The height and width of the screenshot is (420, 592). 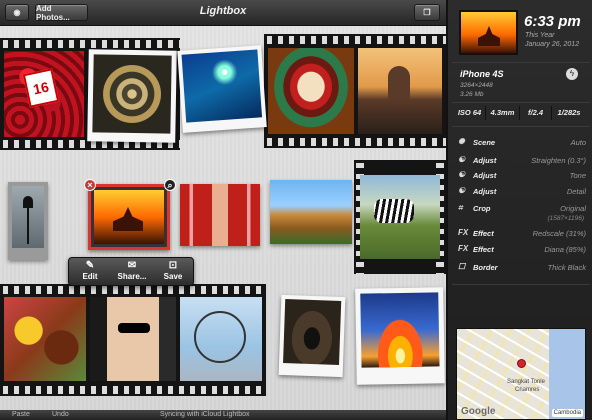 I want to click on photo-venice, so click(x=400, y=91).